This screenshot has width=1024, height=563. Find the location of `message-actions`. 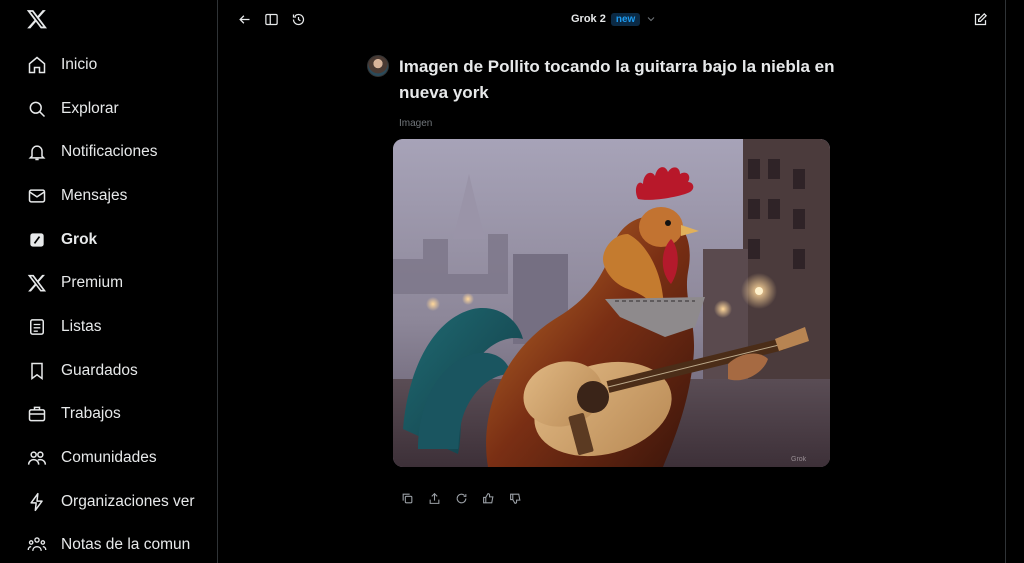

message-actions is located at coordinates (461, 498).